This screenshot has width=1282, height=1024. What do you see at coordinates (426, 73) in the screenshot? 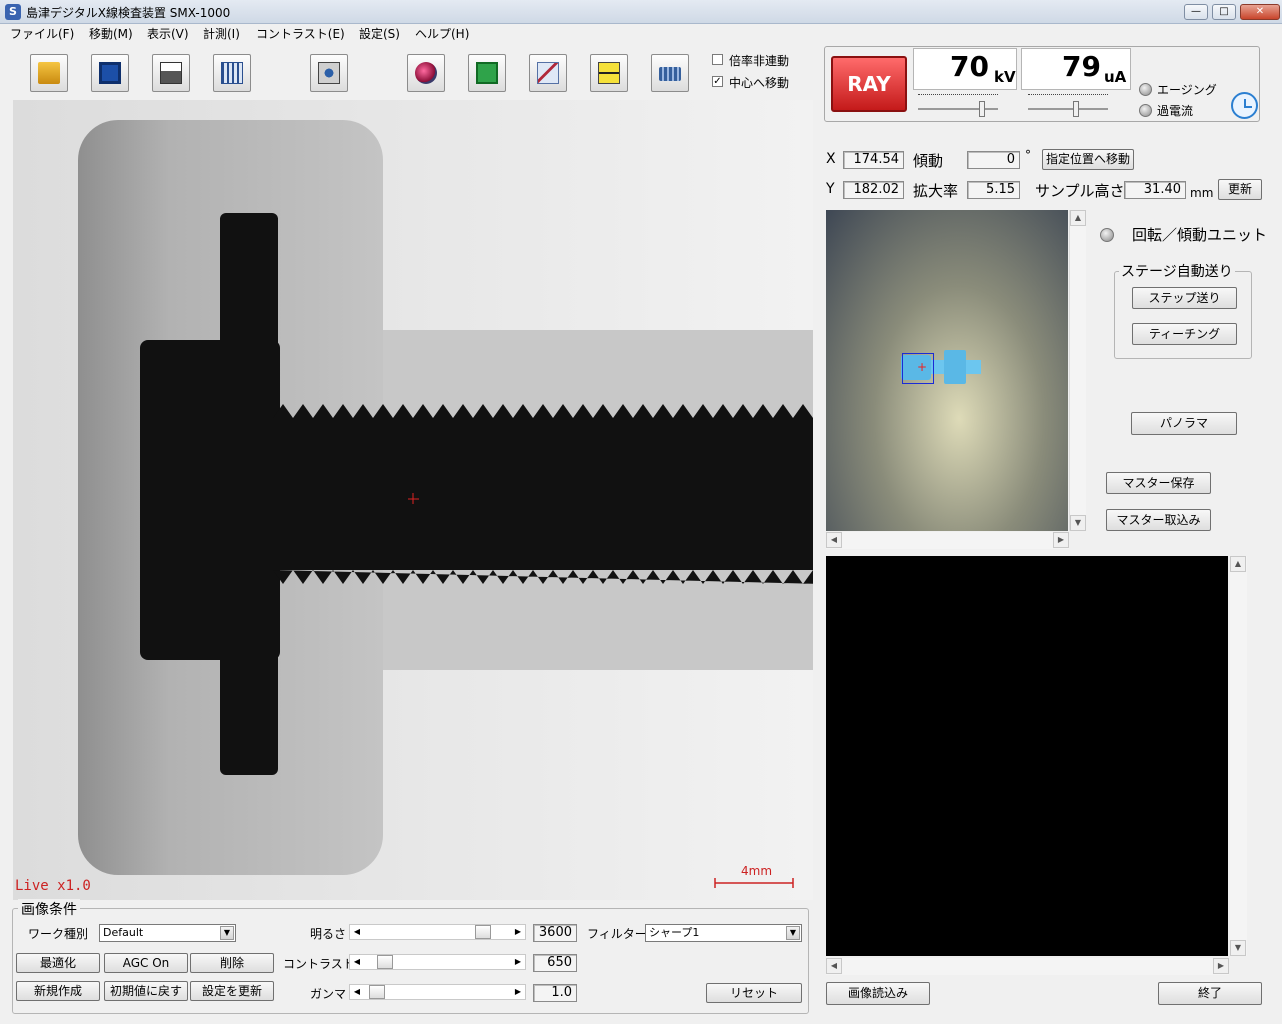
I see `sphere-icon` at bounding box center [426, 73].